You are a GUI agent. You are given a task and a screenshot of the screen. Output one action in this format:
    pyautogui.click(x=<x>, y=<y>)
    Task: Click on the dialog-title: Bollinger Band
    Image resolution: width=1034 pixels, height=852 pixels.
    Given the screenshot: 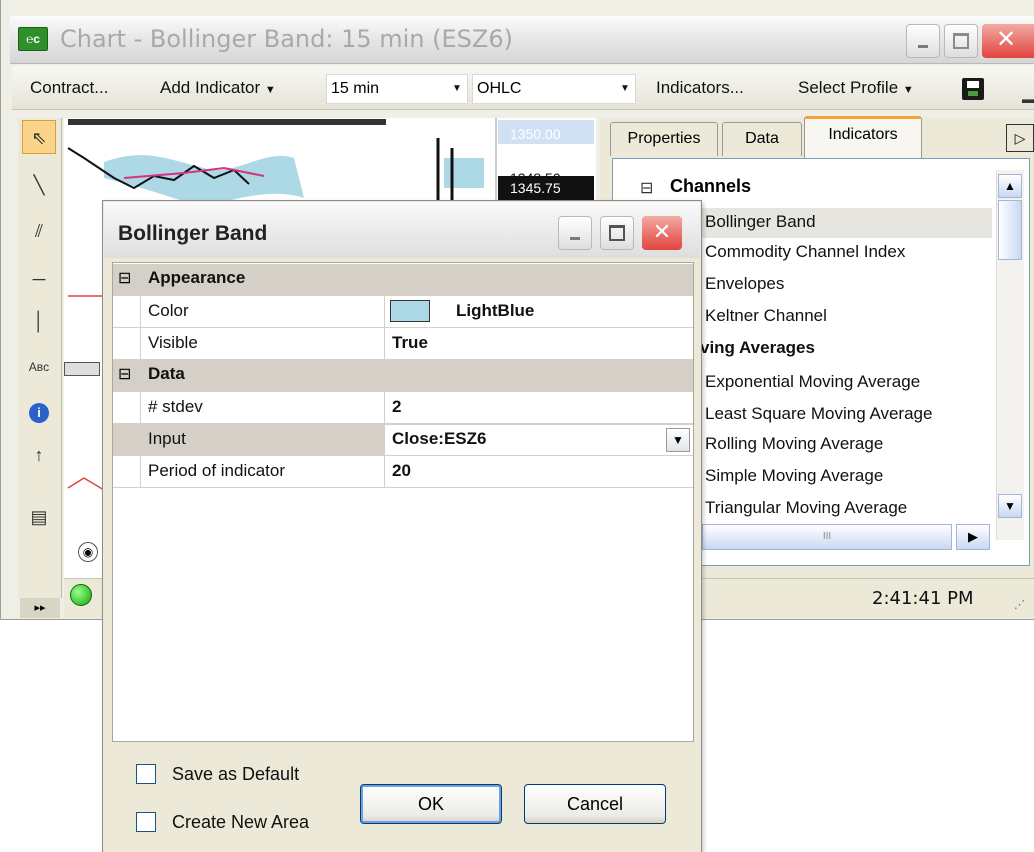 What is the action you would take?
    pyautogui.click(x=193, y=233)
    